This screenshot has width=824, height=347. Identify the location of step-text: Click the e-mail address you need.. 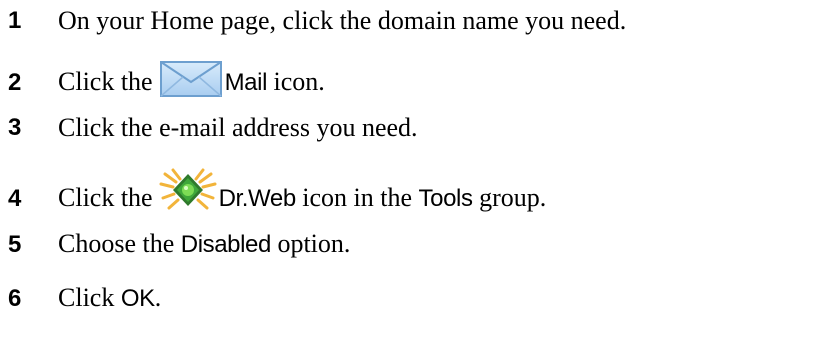
(238, 127).